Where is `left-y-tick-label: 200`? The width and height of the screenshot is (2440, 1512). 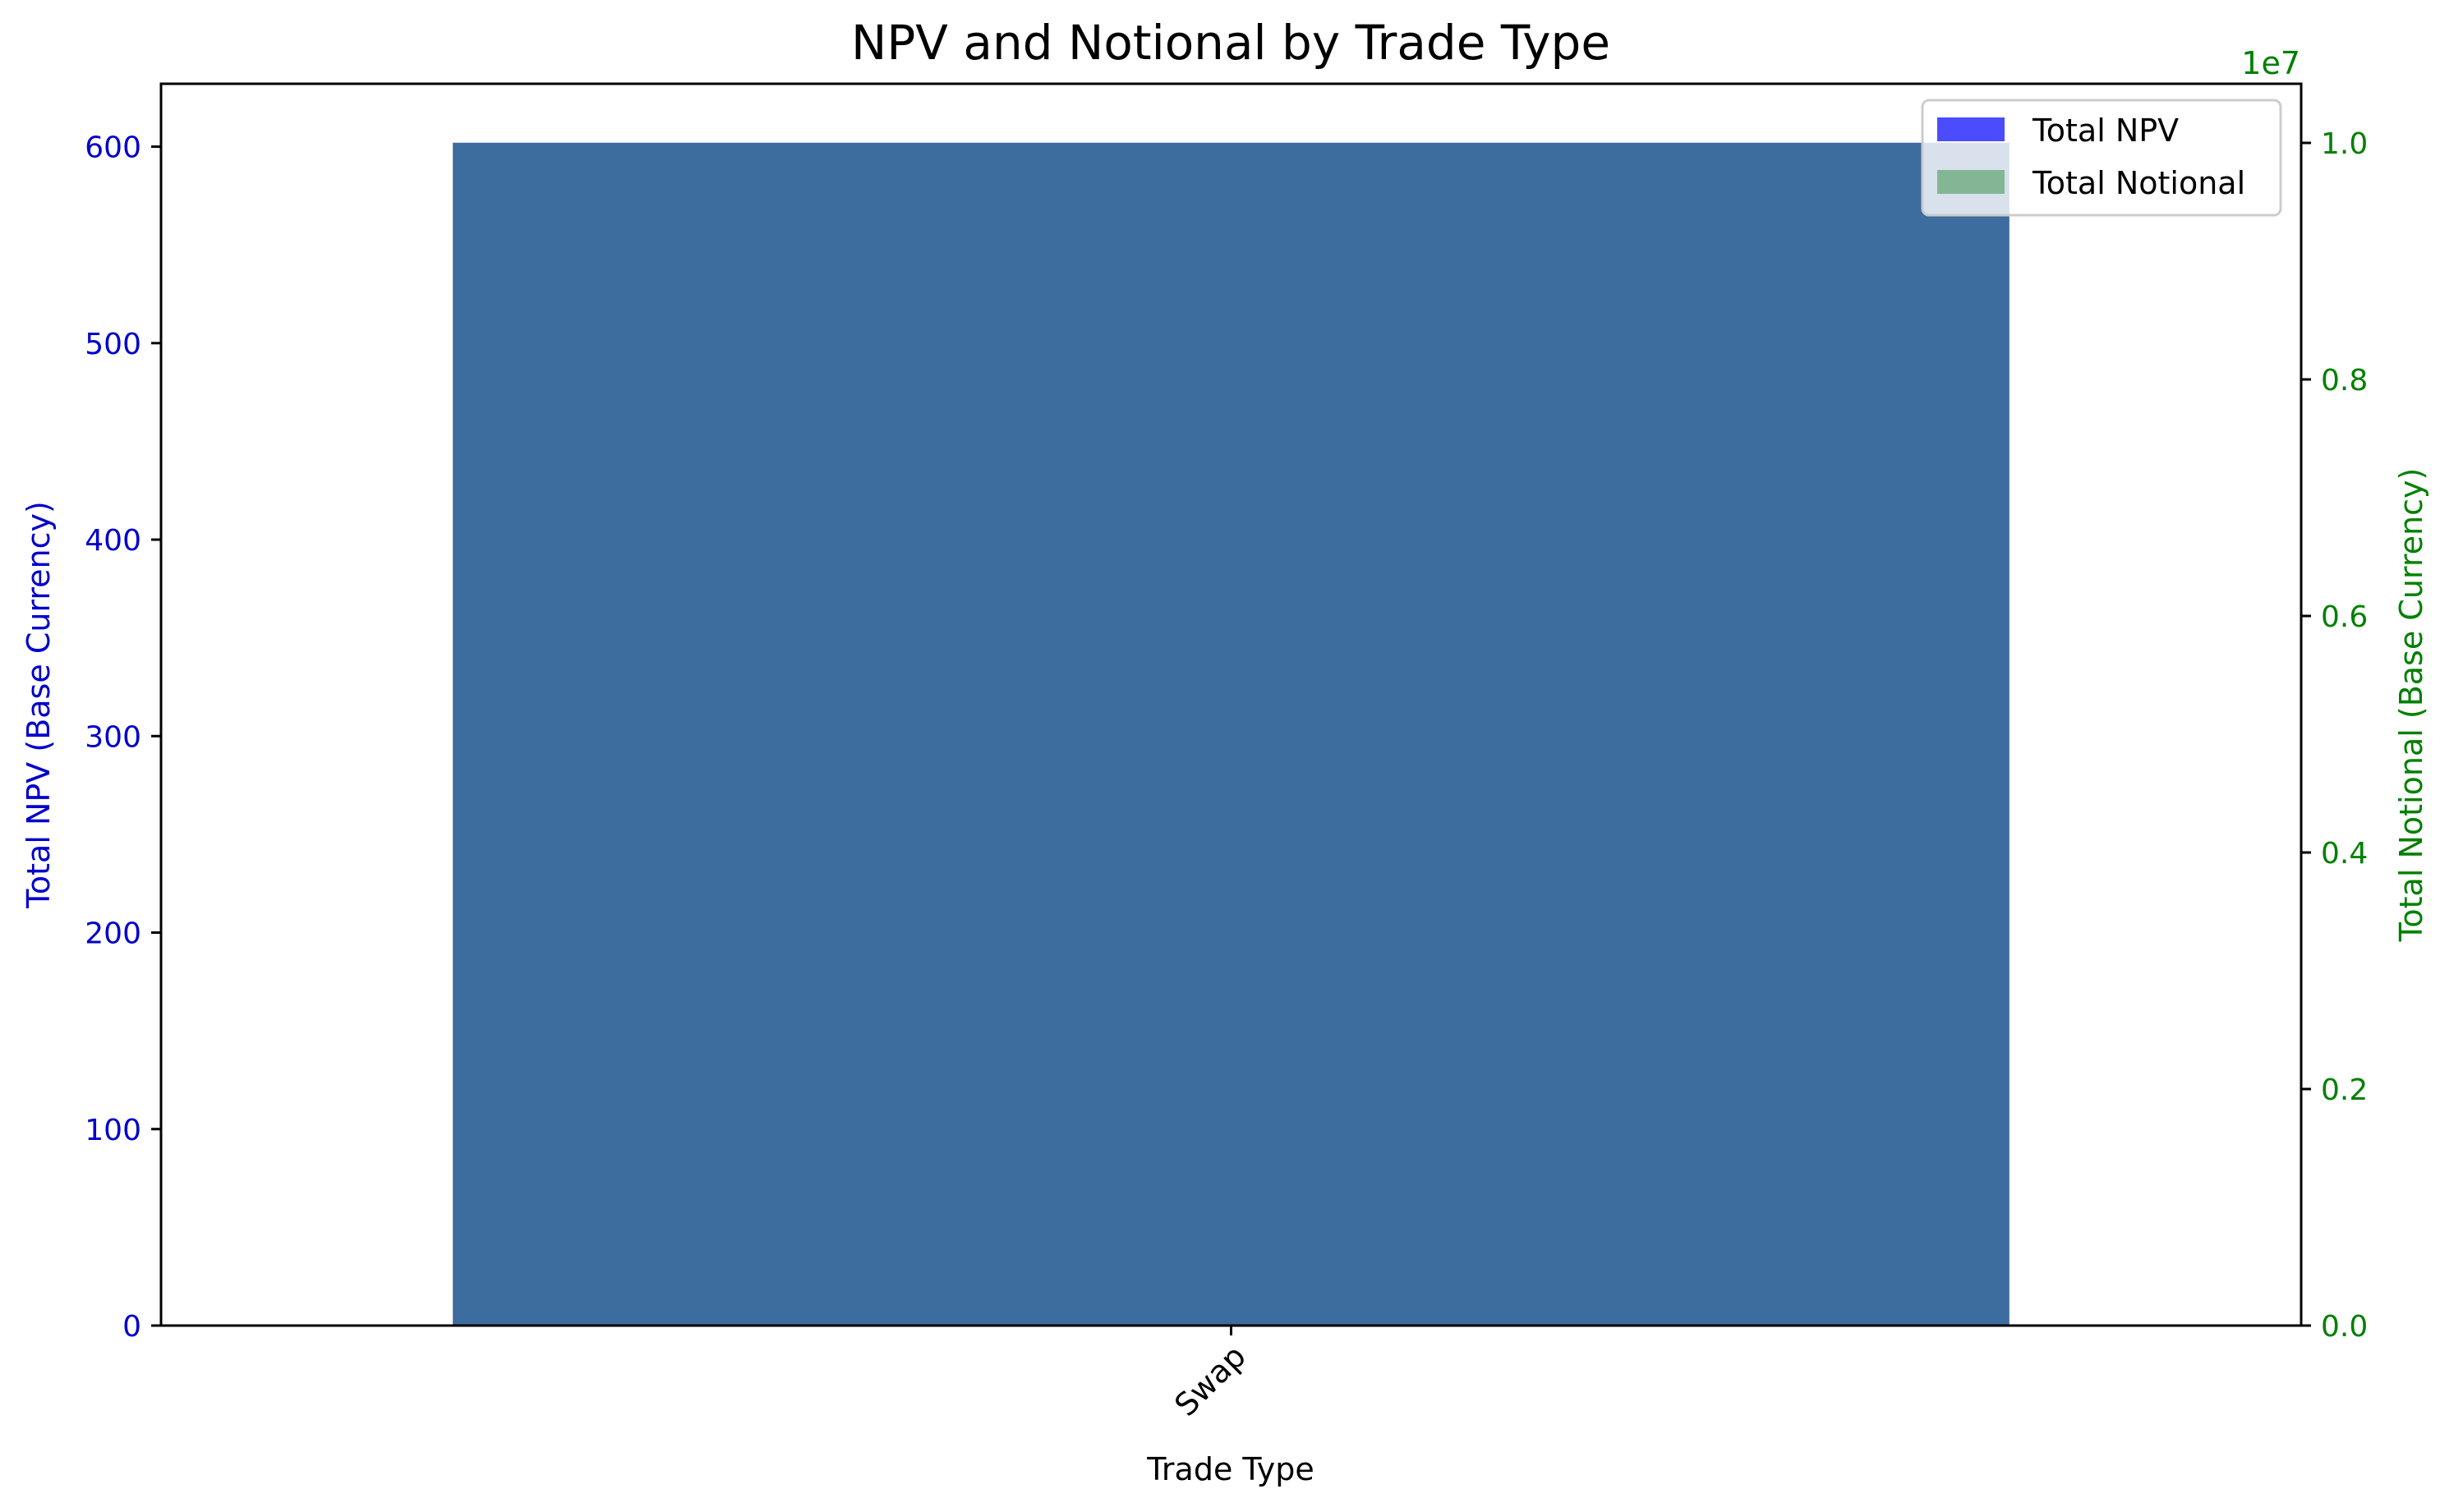
left-y-tick-label: 200 is located at coordinates (113, 934).